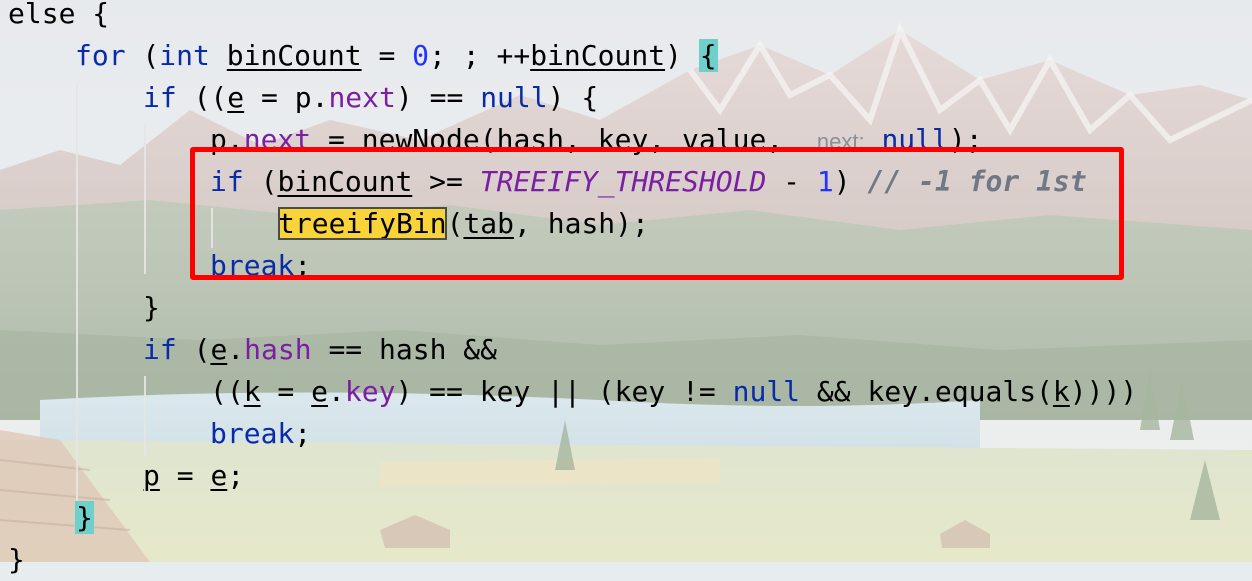 This screenshot has height=581, width=1252. What do you see at coordinates (404, 349) in the screenshot?
I see `code-token: == hash &&` at bounding box center [404, 349].